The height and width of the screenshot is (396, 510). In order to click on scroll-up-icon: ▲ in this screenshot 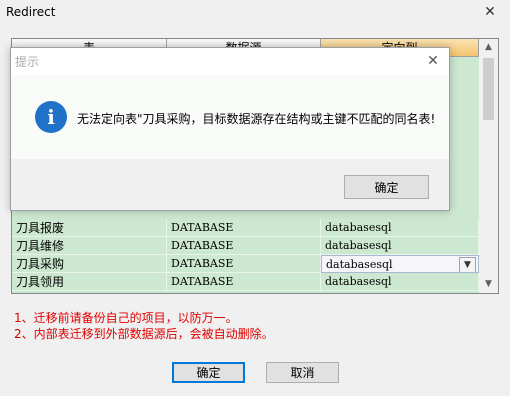, I will do `click(488, 47)`.